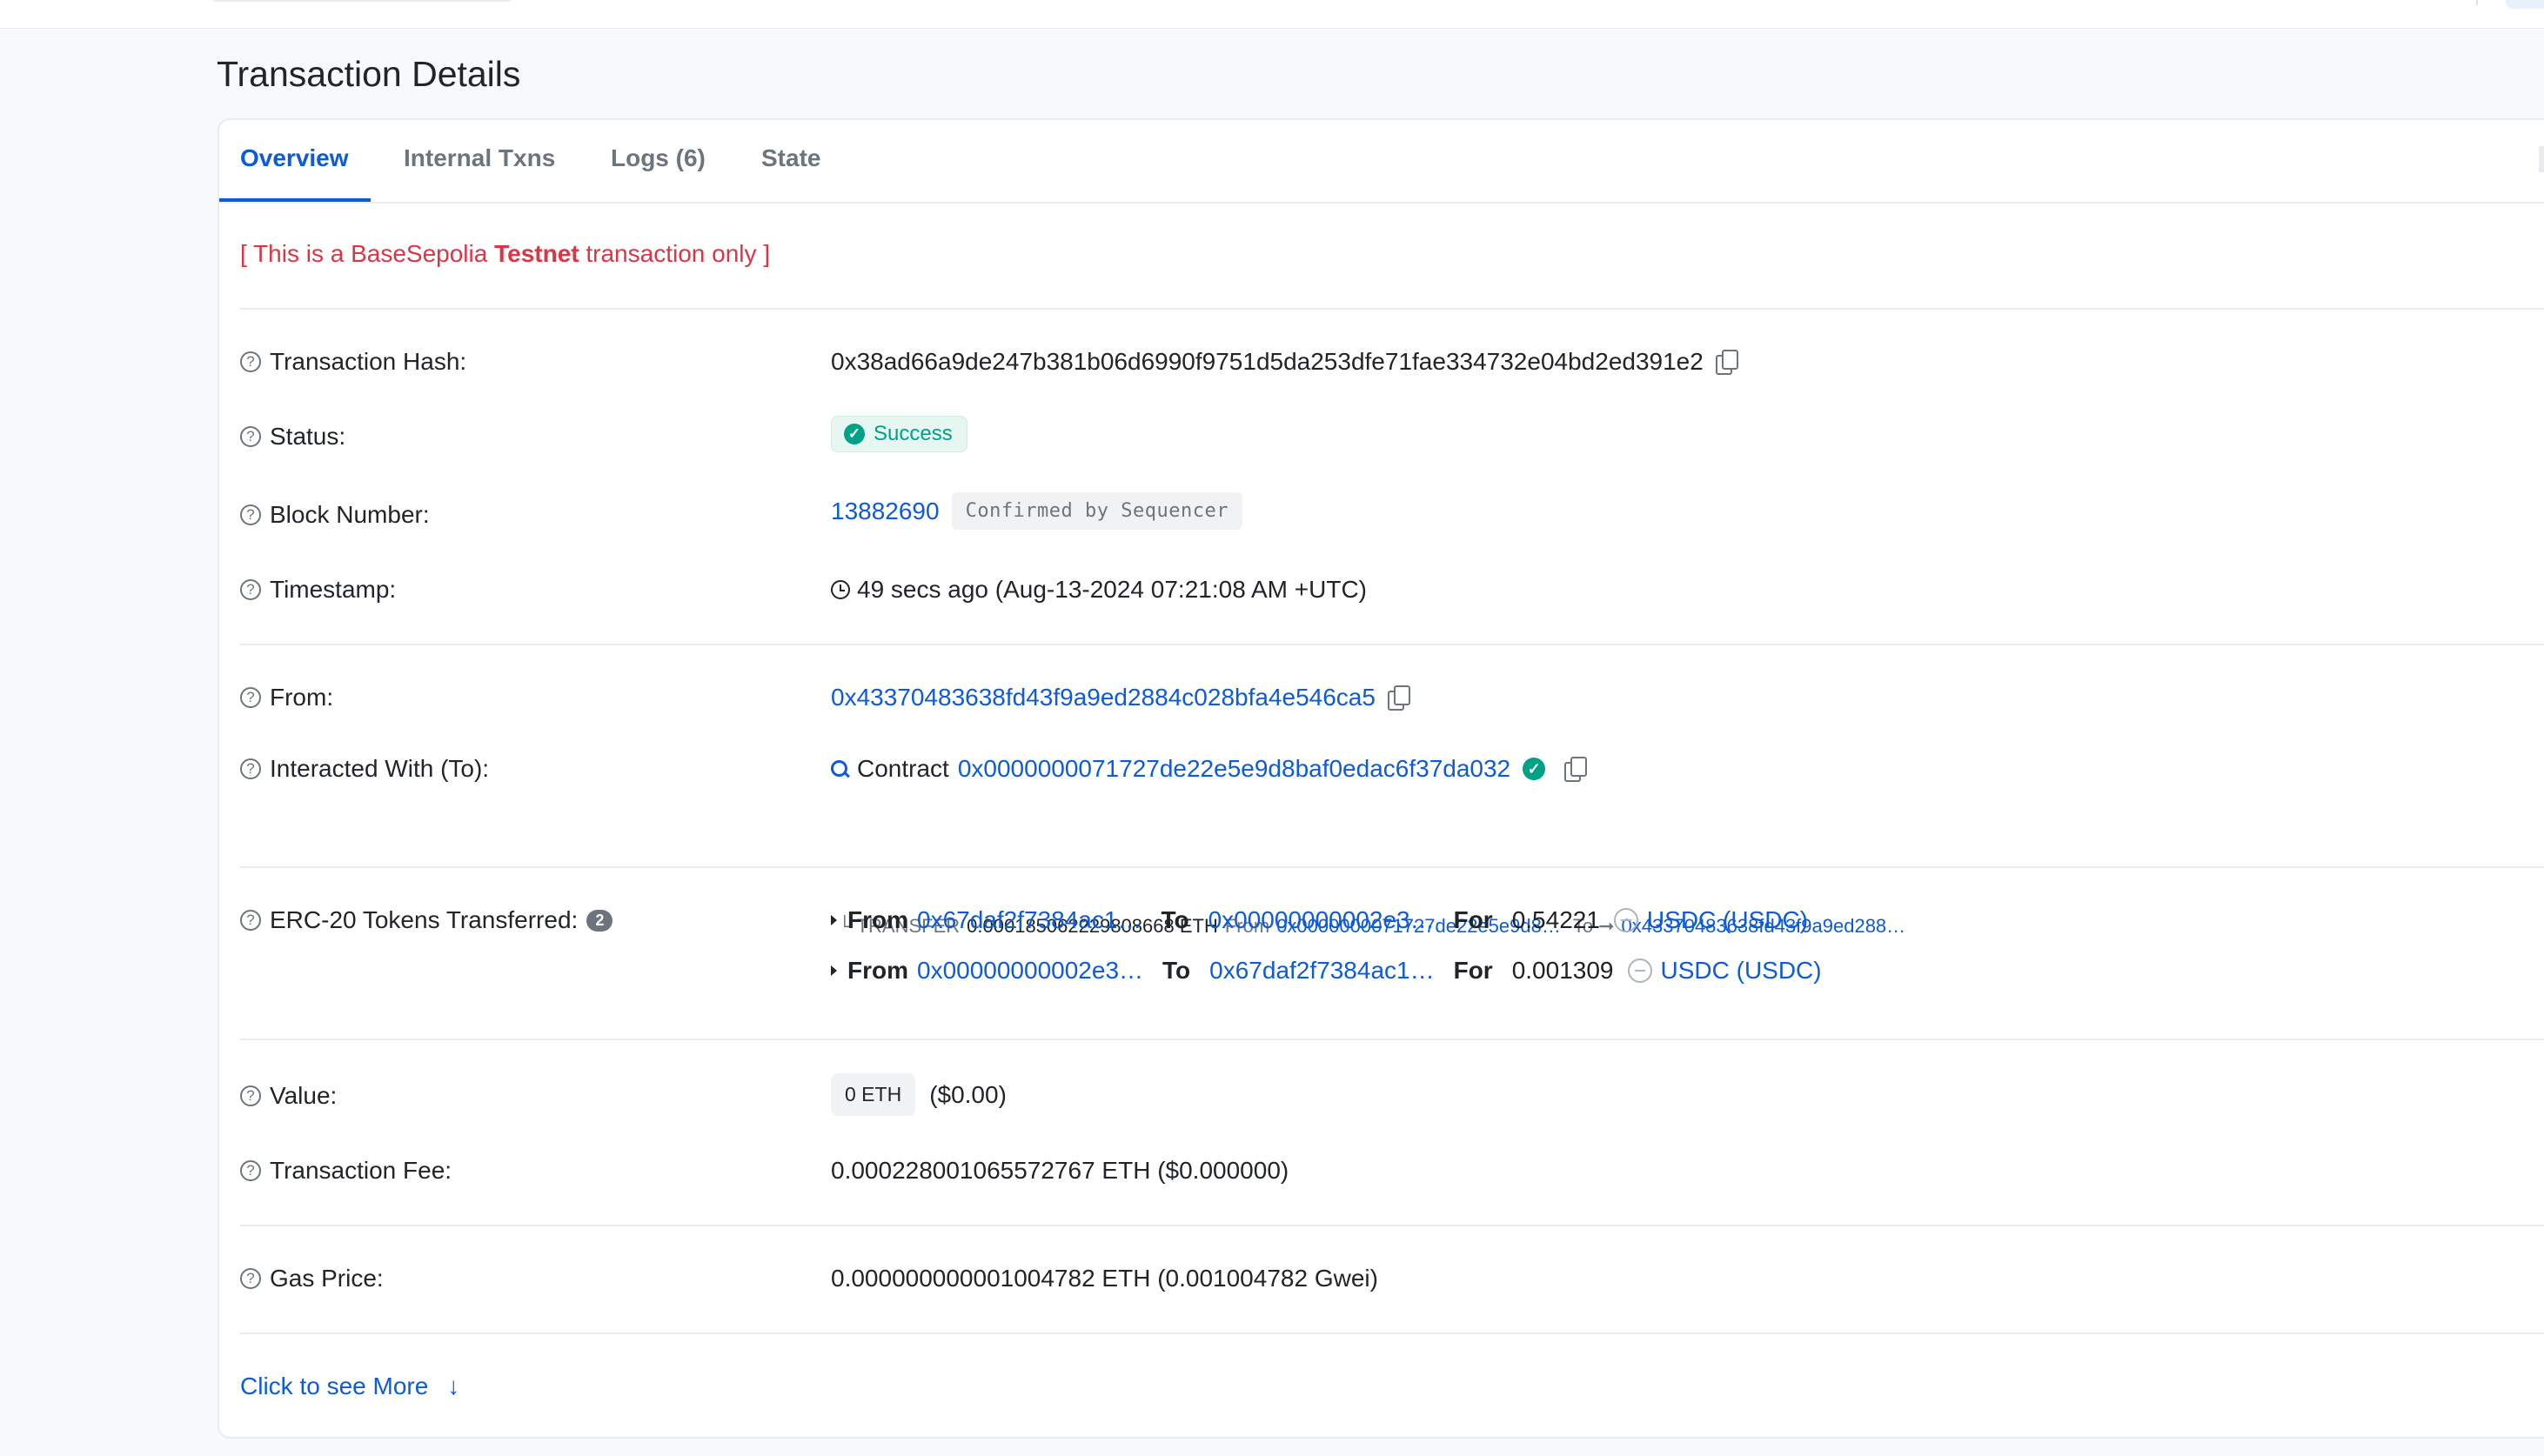 The height and width of the screenshot is (1456, 2544). What do you see at coordinates (1272, 14) in the screenshot?
I see `top-navbar` at bounding box center [1272, 14].